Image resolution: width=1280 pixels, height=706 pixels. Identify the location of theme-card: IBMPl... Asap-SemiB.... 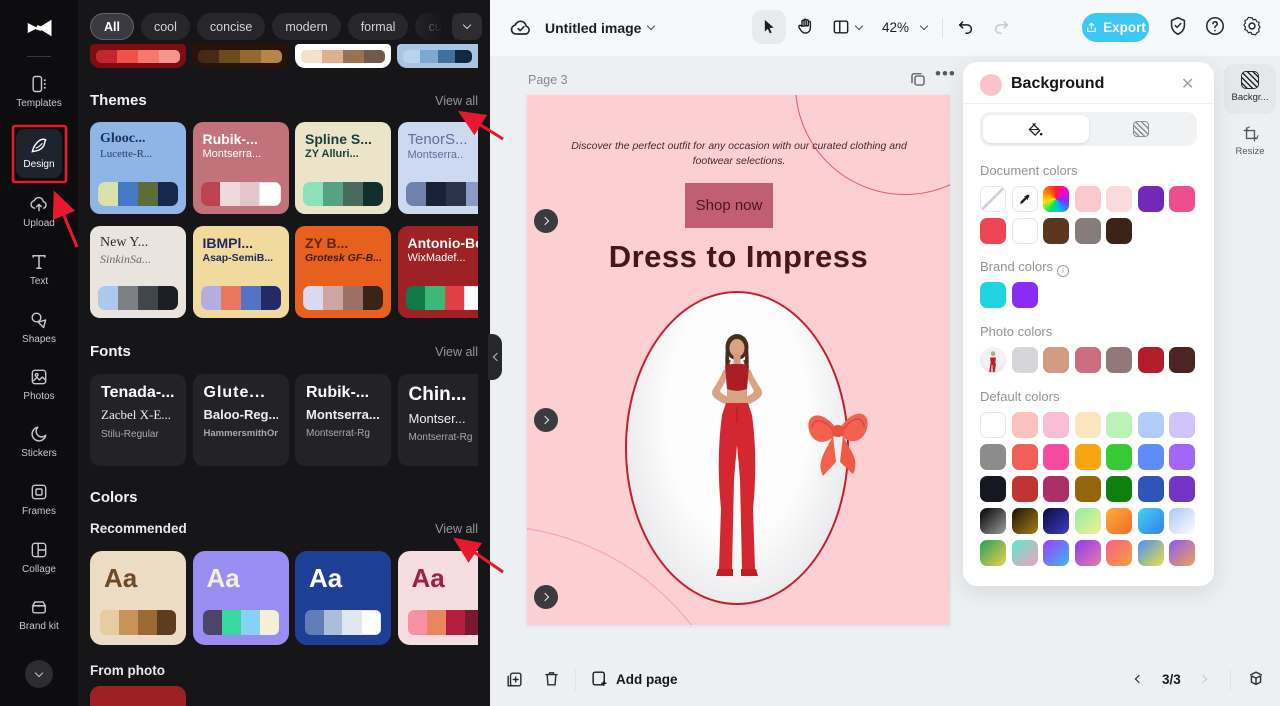
(240, 272).